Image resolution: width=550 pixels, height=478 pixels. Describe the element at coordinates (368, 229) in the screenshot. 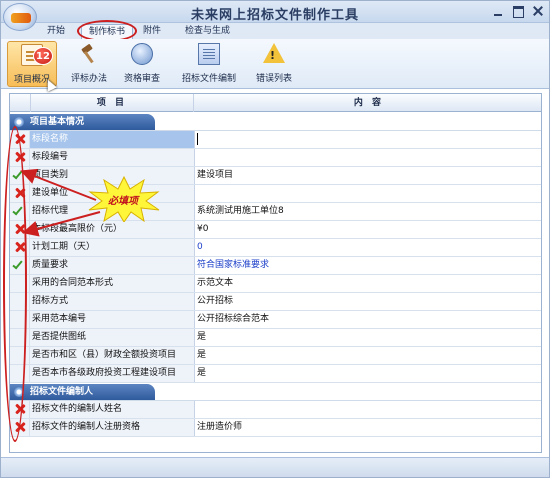

I see `row-value-field: ¥0` at that location.